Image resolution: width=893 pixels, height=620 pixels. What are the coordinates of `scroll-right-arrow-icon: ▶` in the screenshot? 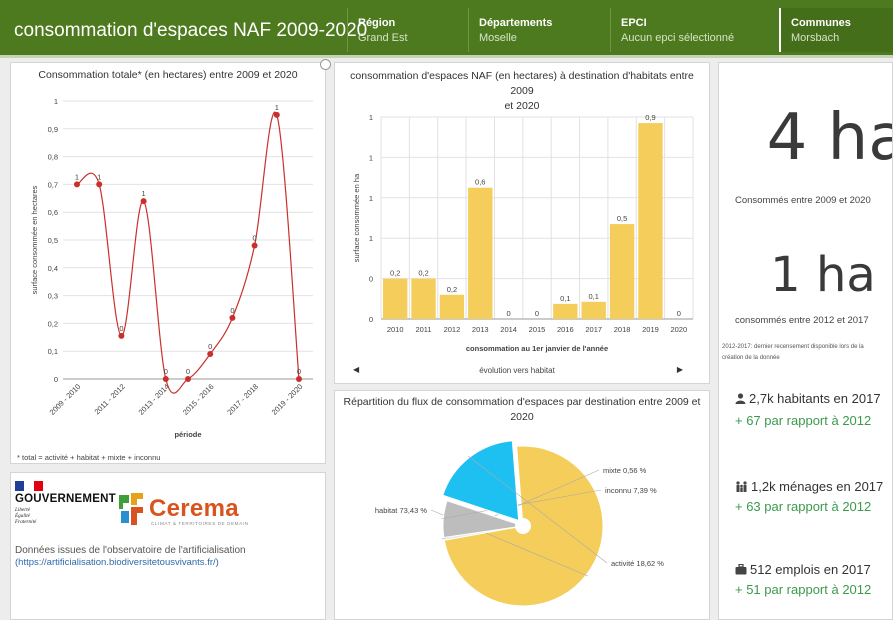 It's located at (680, 369).